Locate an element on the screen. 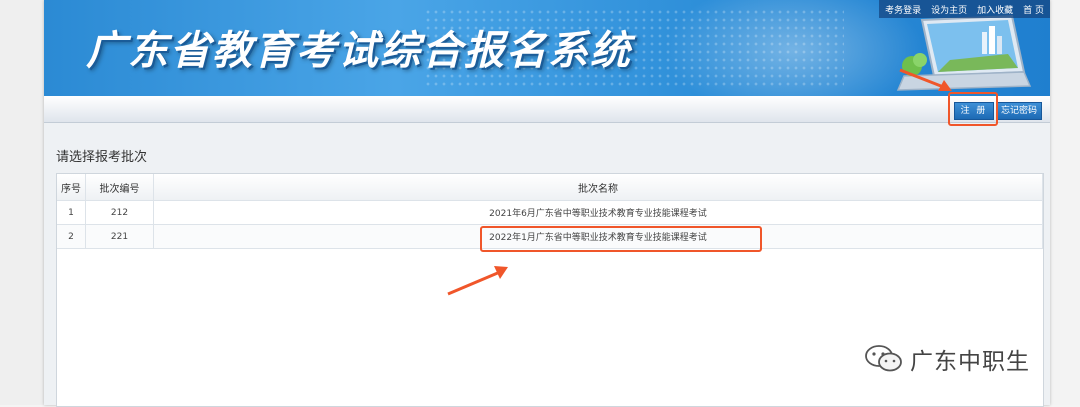  table-header-row: 序号 批次编号 批次名称 is located at coordinates (550, 187).